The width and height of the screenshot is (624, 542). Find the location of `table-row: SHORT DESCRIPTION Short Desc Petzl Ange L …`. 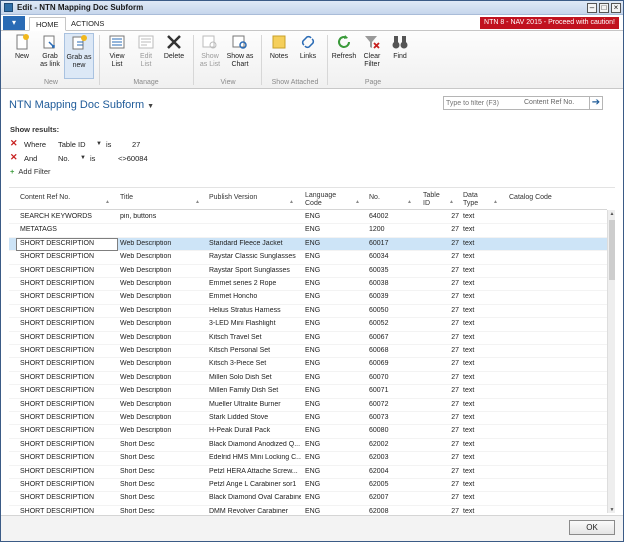

table-row: SHORT DESCRIPTION Short Desc Petzl Ange L … is located at coordinates (308, 486).